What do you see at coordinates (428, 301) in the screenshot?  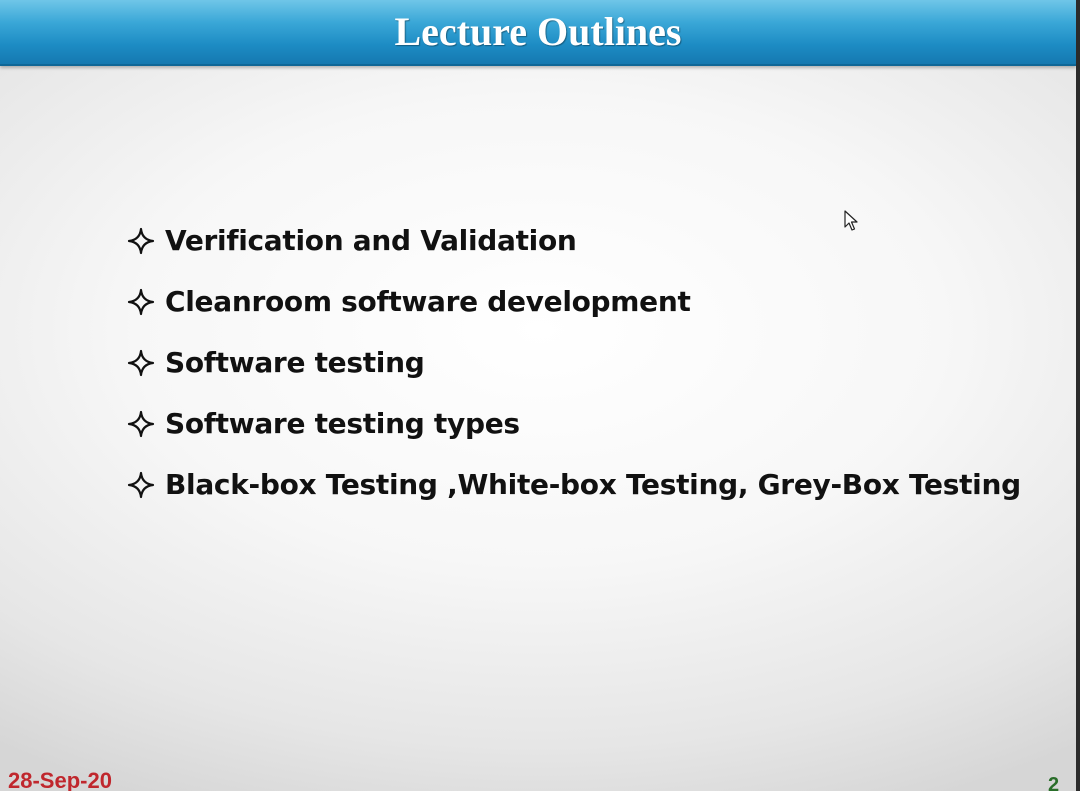 I see `outline-item-label: Cleanroom software development` at bounding box center [428, 301].